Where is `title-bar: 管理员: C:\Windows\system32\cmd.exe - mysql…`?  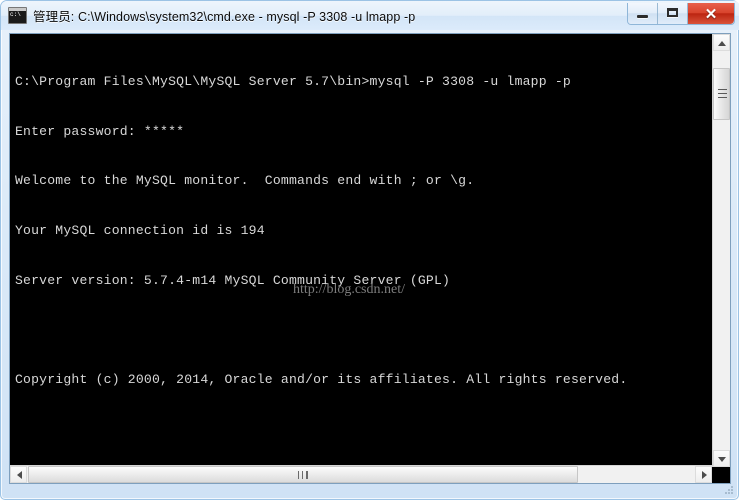 title-bar: 管理员: C:\Windows\system32\cmd.exe - mysql… is located at coordinates (370, 15).